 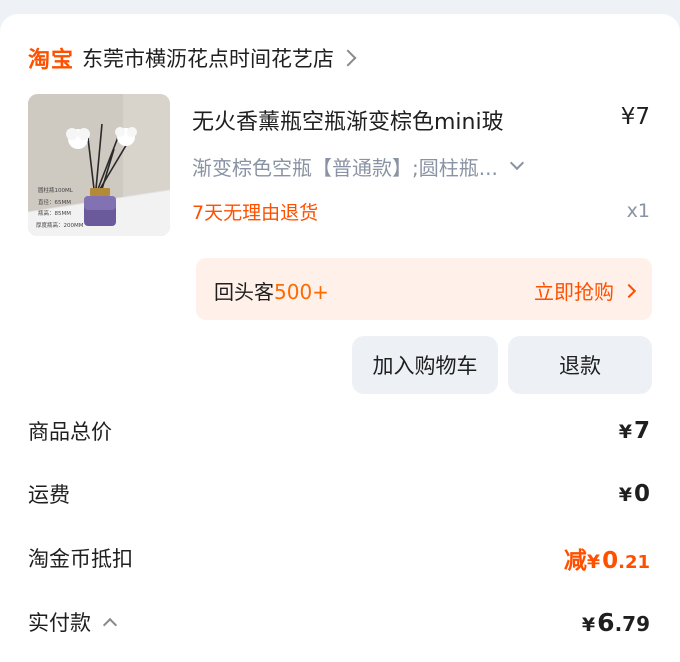 I want to click on paid-total-label: 实付款, so click(x=73, y=622).